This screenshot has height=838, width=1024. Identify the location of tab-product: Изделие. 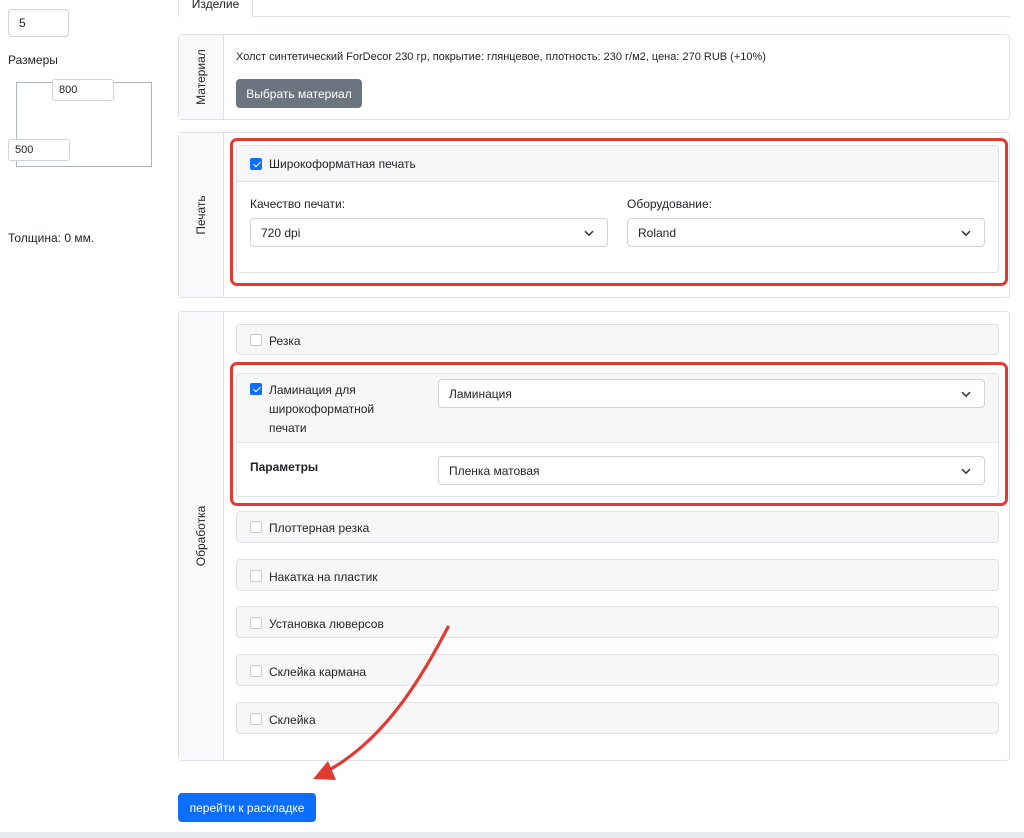
(215, 8).